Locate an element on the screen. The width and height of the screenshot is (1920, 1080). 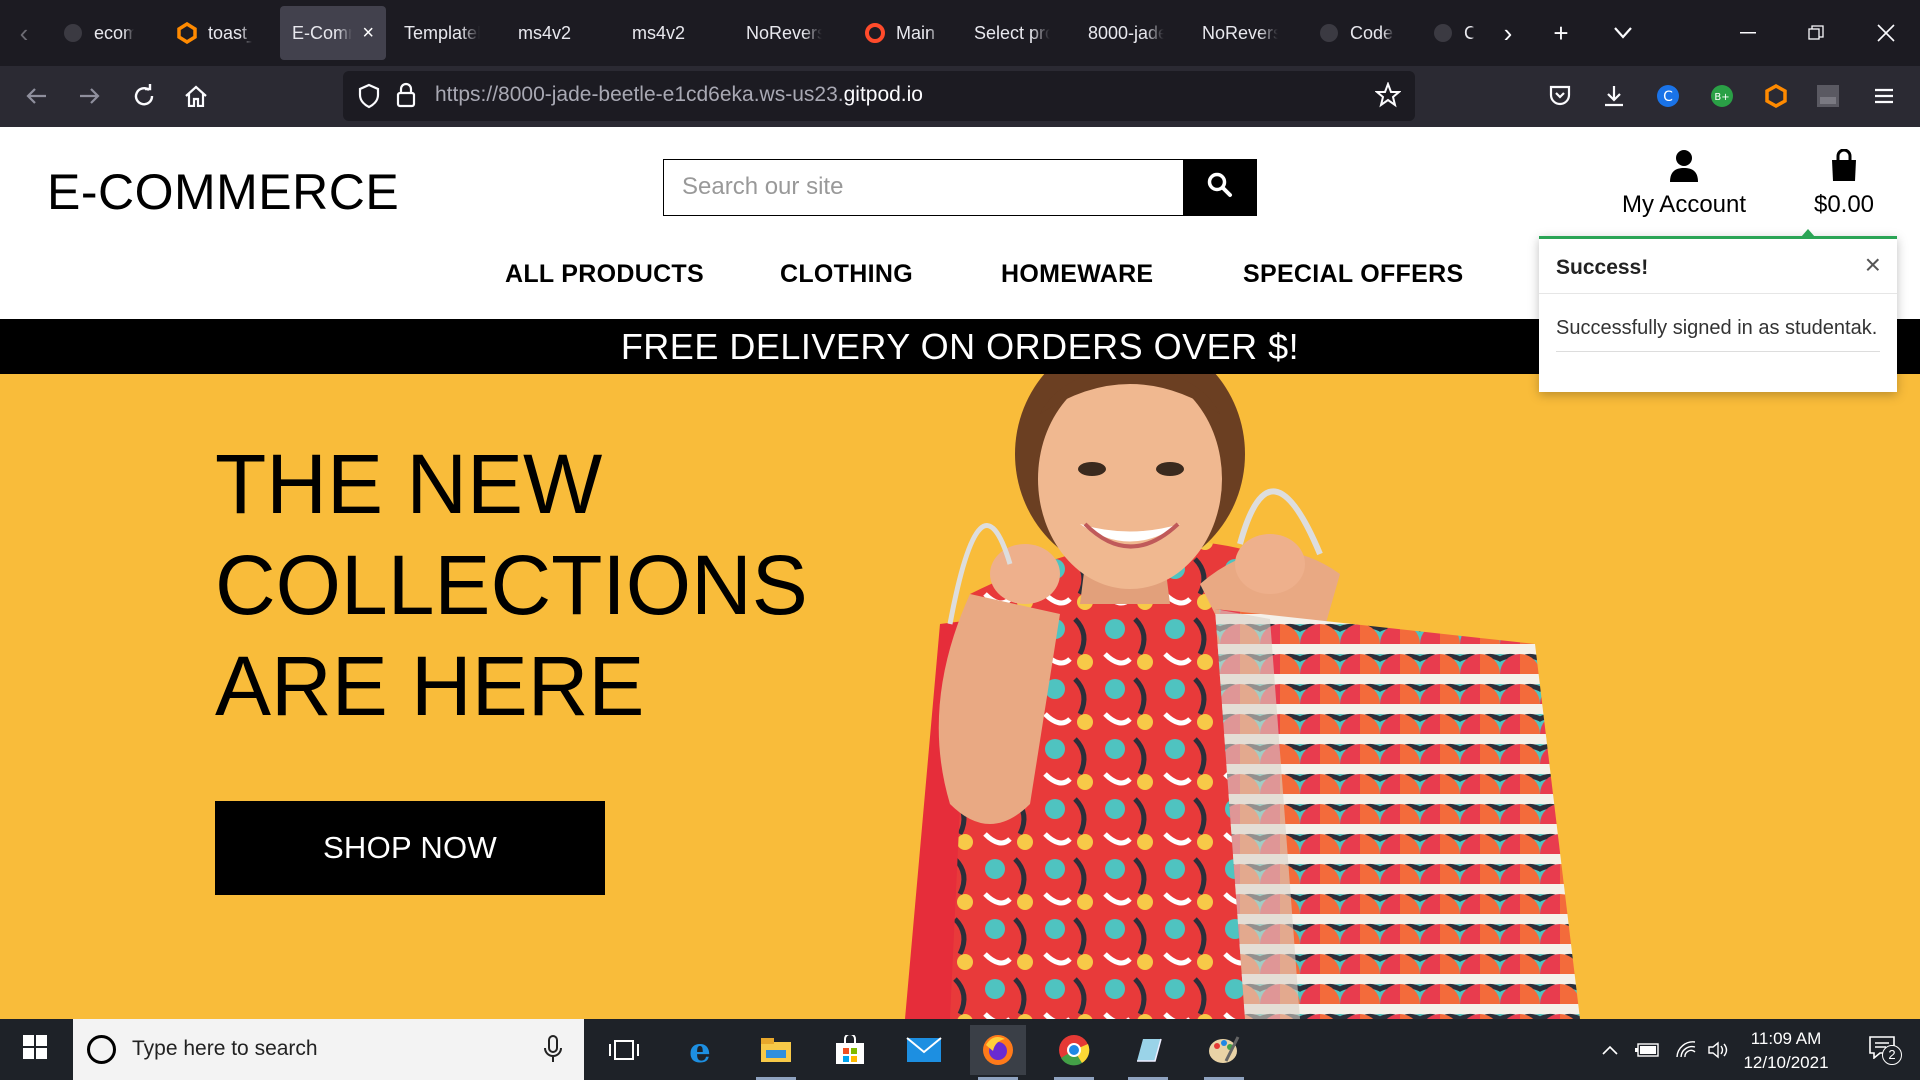
extension-c-icon: C is located at coordinates (1668, 96).